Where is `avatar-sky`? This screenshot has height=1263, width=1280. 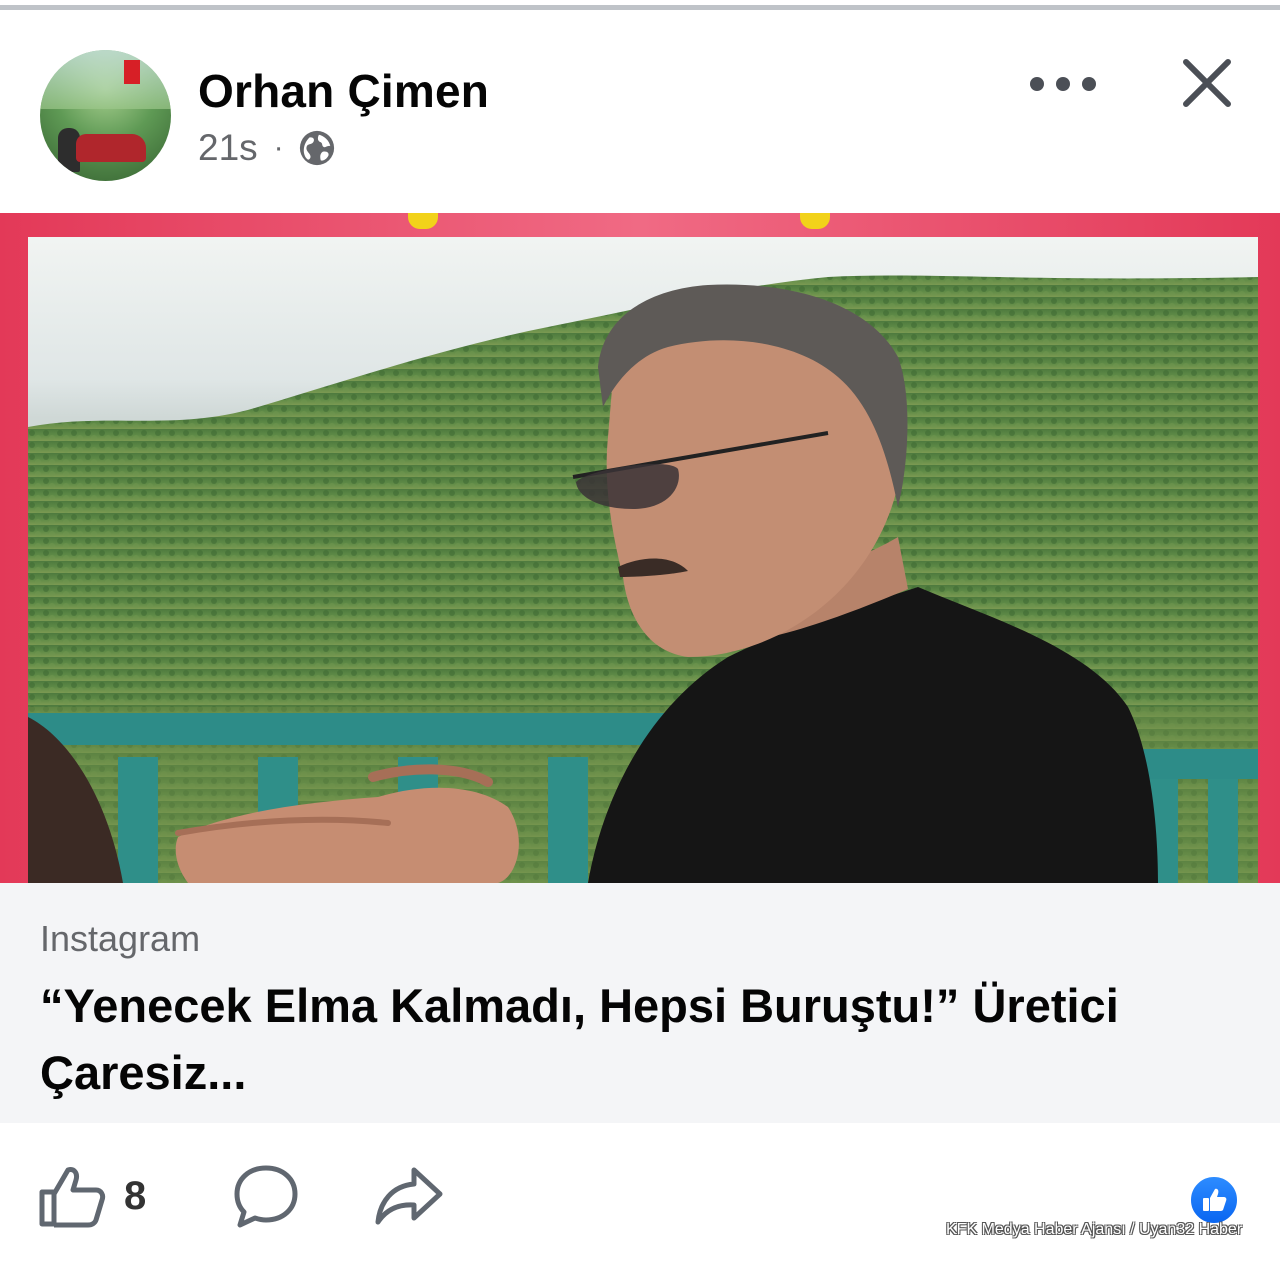 avatar-sky is located at coordinates (105, 79).